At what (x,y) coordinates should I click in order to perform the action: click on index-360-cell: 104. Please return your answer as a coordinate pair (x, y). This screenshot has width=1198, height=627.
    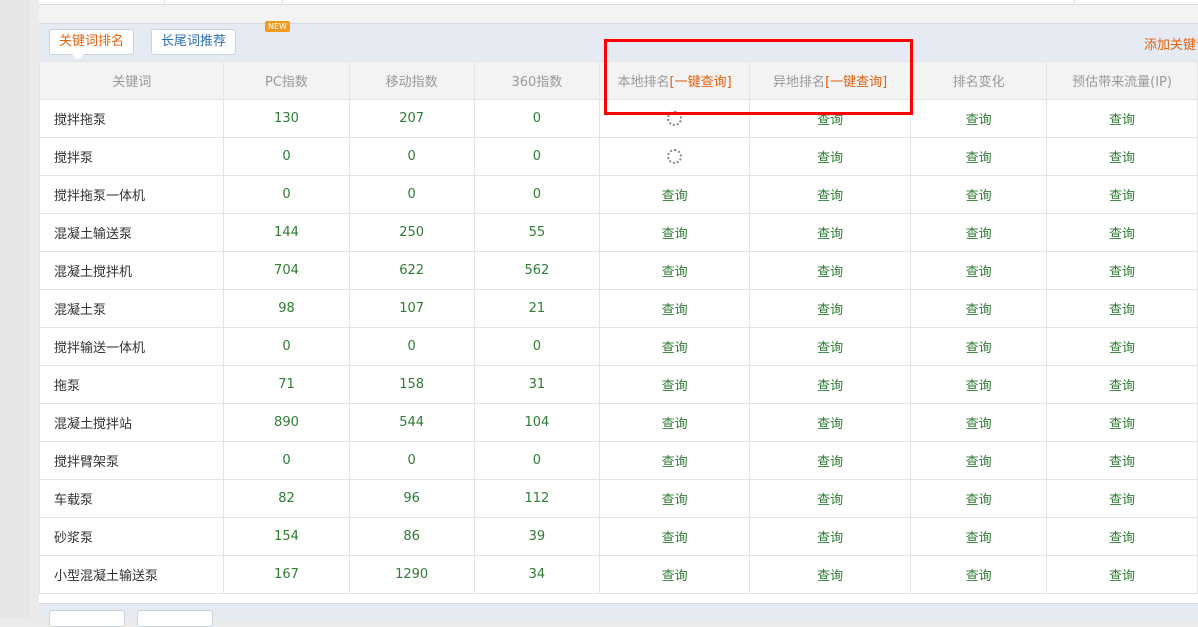
    Looking at the image, I should click on (537, 422).